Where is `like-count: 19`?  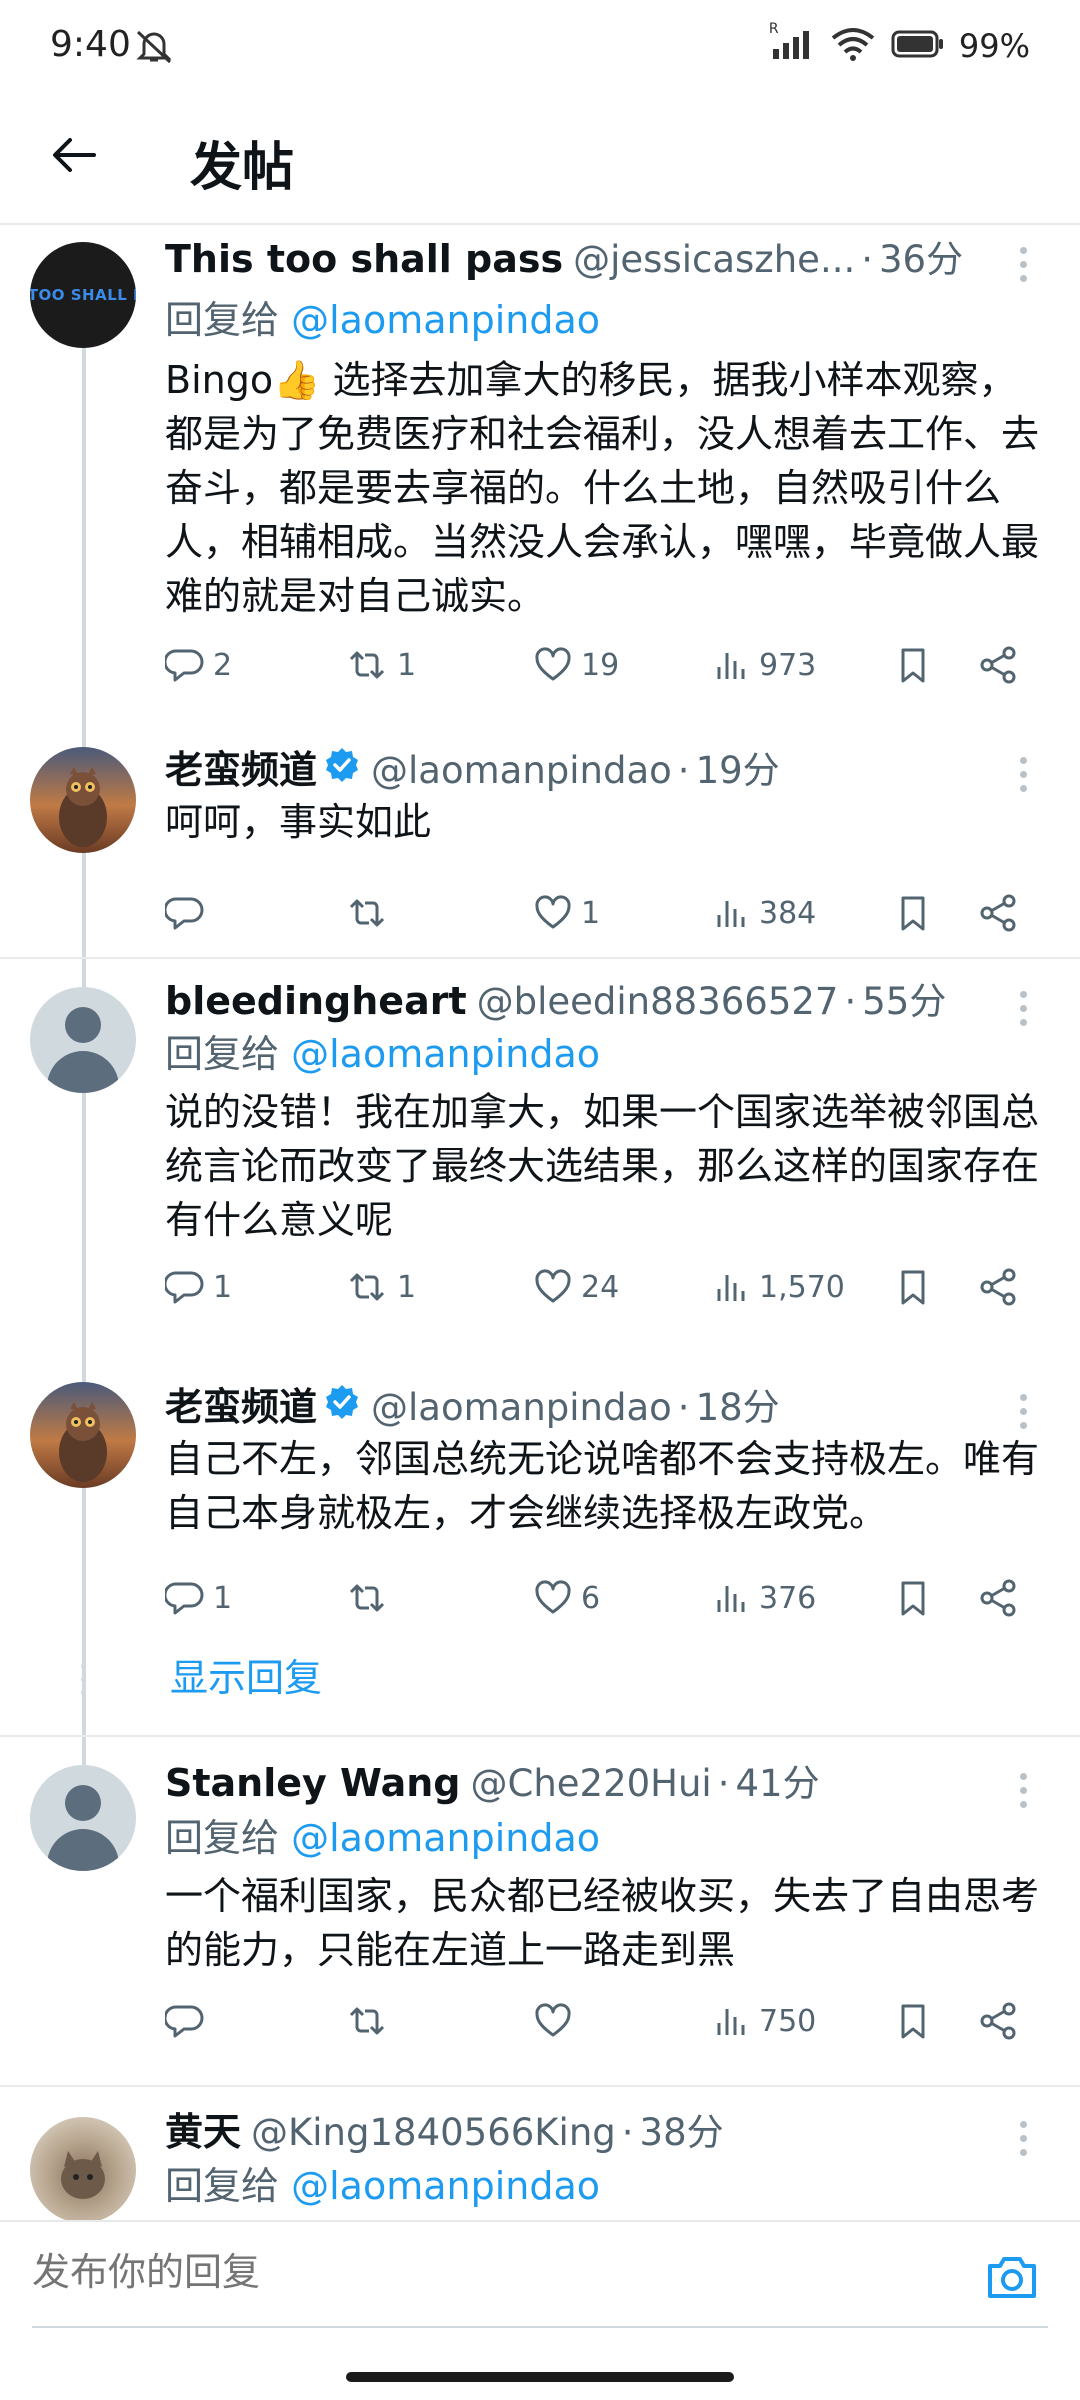 like-count: 19 is located at coordinates (600, 665).